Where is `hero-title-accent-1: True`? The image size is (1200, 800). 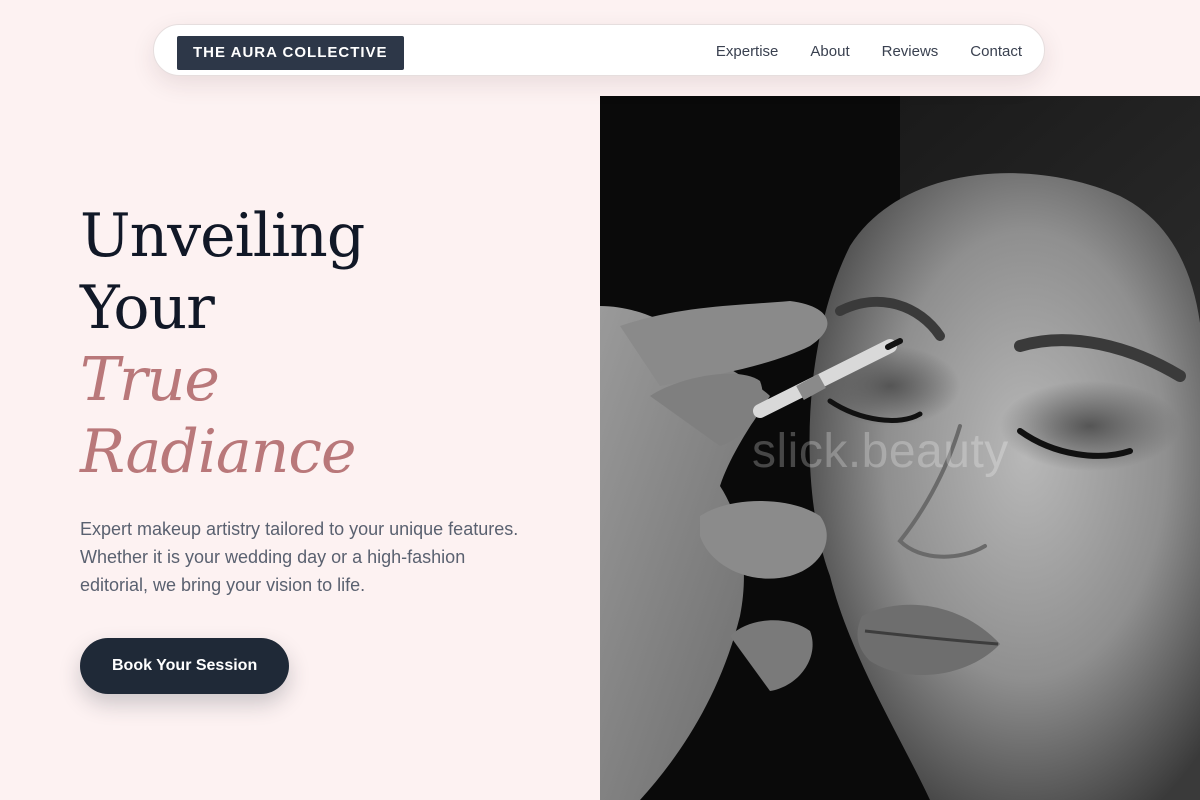 hero-title-accent-1: True is located at coordinates (150, 380).